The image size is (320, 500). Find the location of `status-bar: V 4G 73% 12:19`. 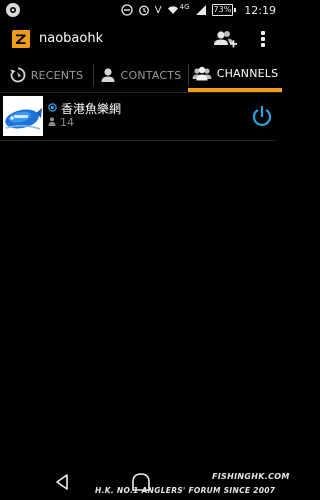

status-bar: V 4G 73% 12:19 is located at coordinates (141, 10).